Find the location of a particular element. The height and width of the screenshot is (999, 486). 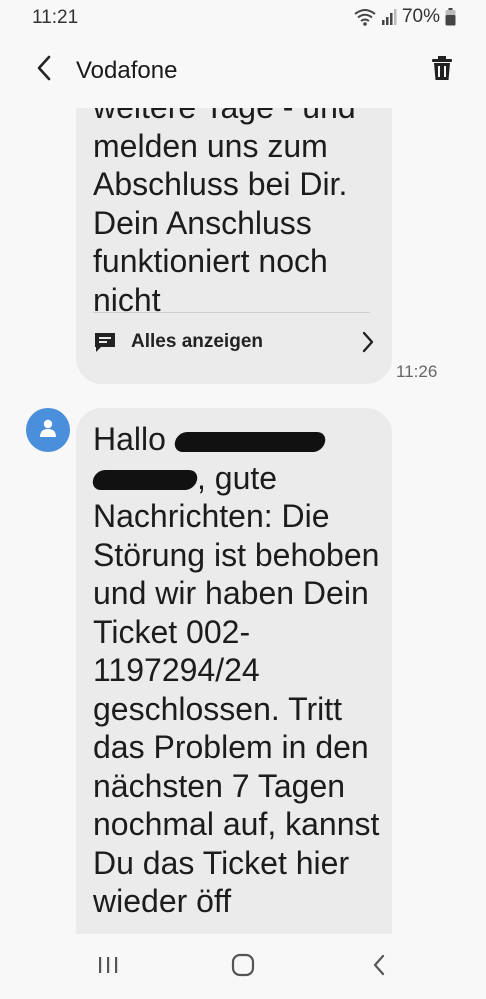

message-timestamp: 11:26 is located at coordinates (417, 371).